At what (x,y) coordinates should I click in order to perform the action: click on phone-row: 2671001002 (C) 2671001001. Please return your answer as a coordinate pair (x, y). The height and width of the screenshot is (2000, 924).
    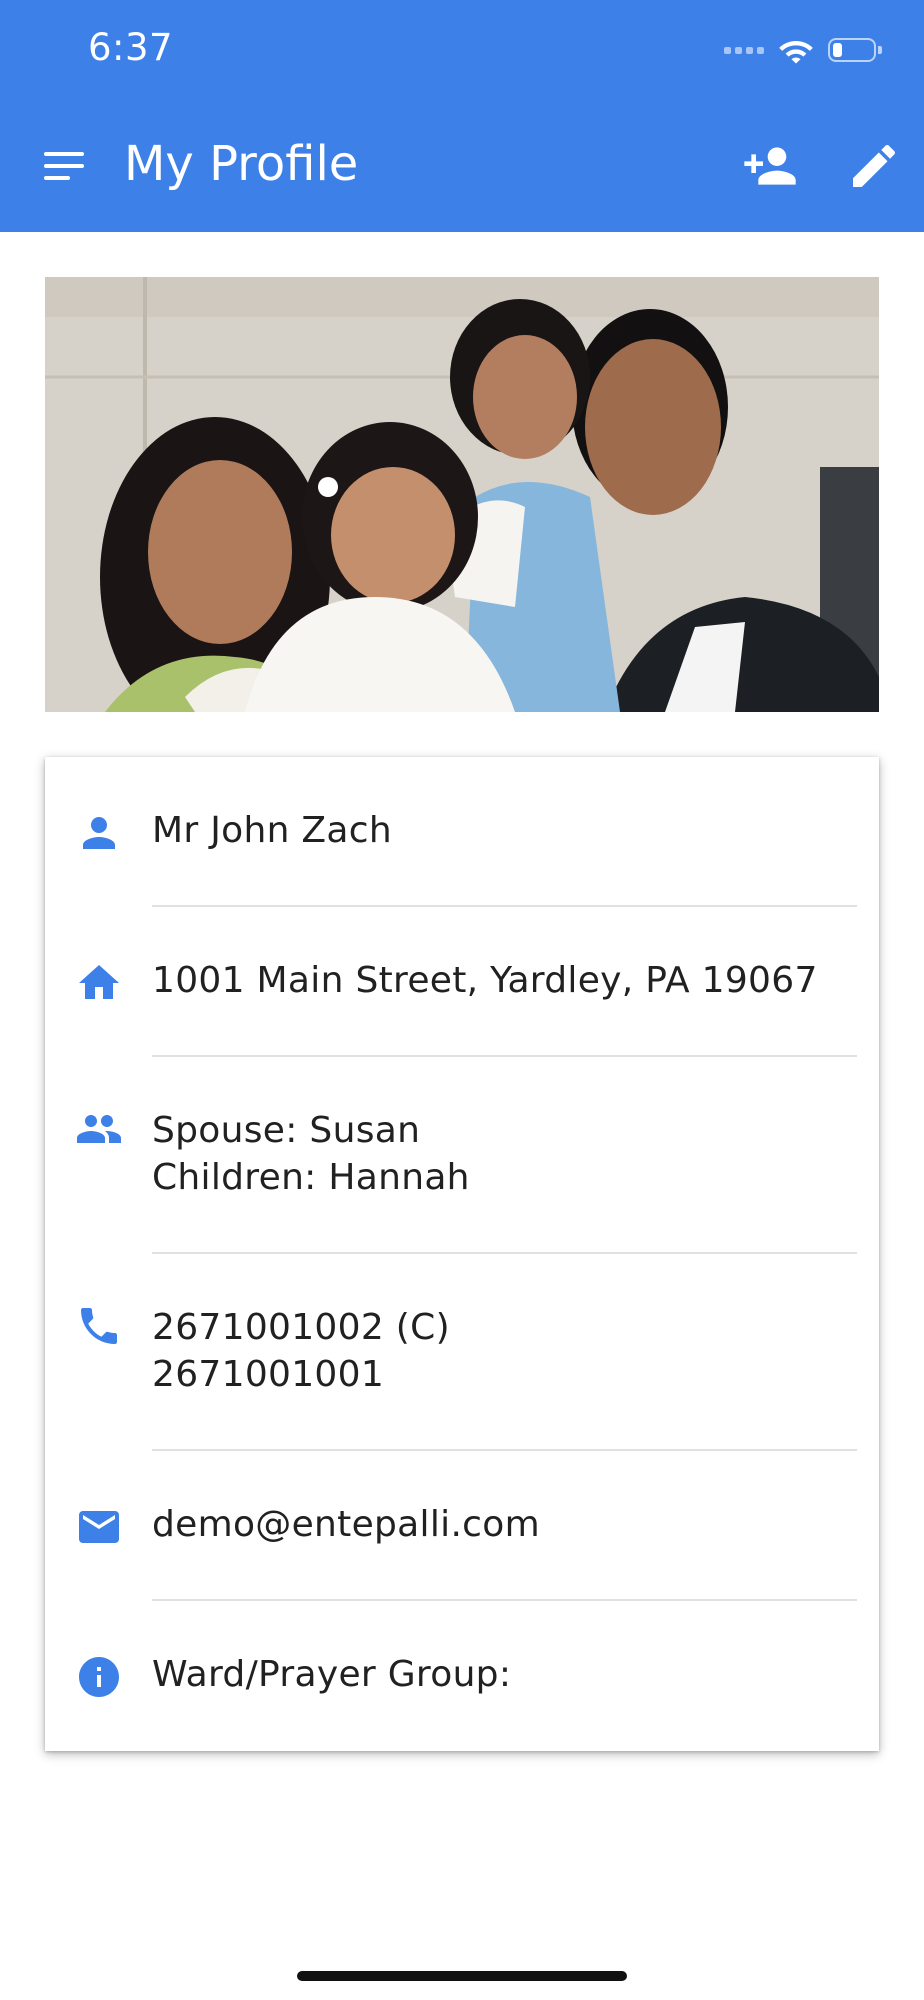
    Looking at the image, I should click on (462, 1352).